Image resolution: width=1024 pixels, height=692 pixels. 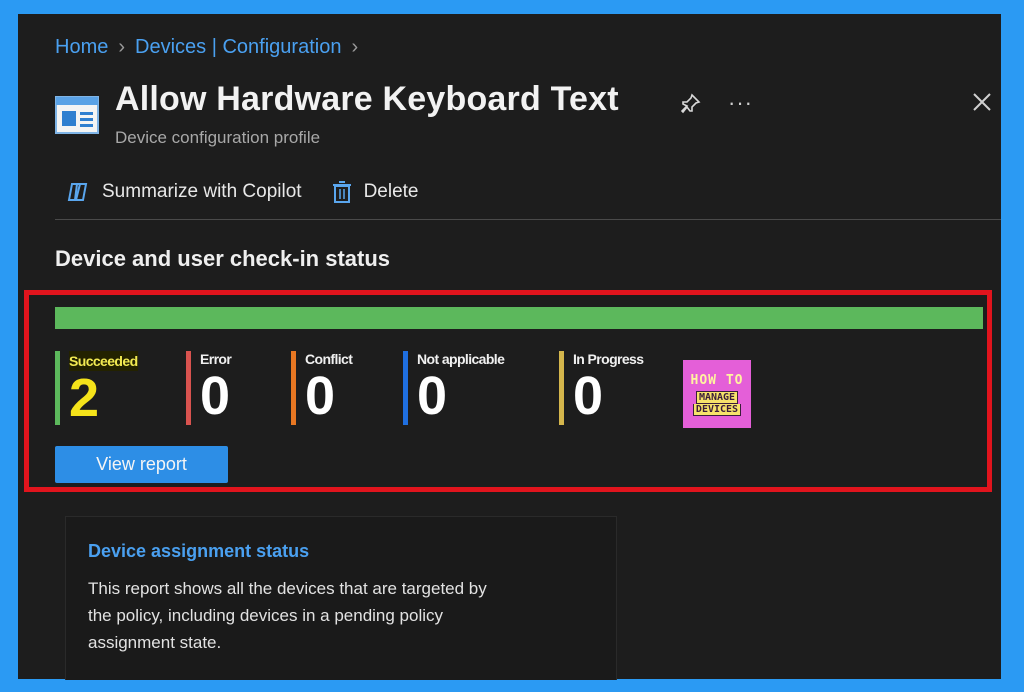 What do you see at coordinates (367, 99) in the screenshot?
I see `page-title: Allow Hardware Keyboard Text` at bounding box center [367, 99].